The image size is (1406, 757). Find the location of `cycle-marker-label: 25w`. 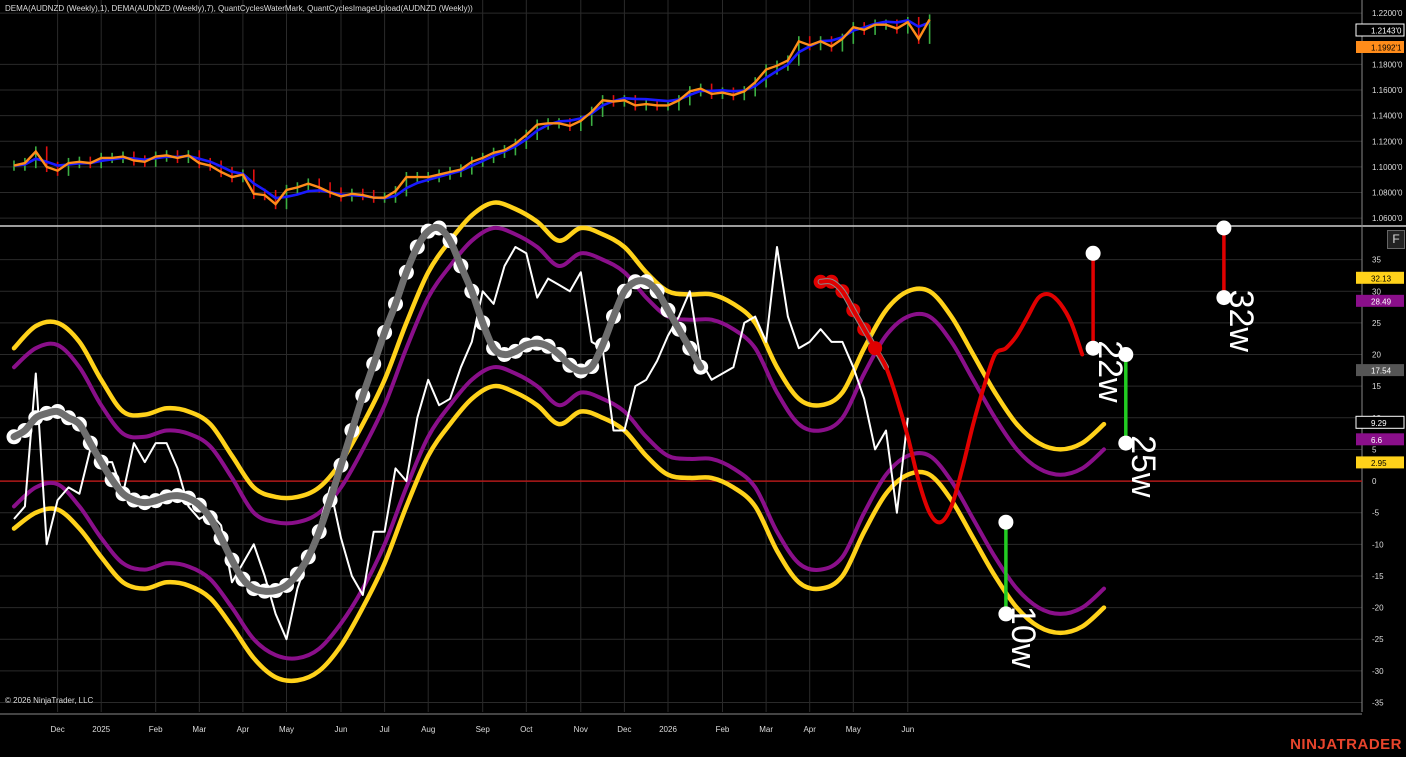

cycle-marker-label: 25w is located at coordinates (1143, 466).